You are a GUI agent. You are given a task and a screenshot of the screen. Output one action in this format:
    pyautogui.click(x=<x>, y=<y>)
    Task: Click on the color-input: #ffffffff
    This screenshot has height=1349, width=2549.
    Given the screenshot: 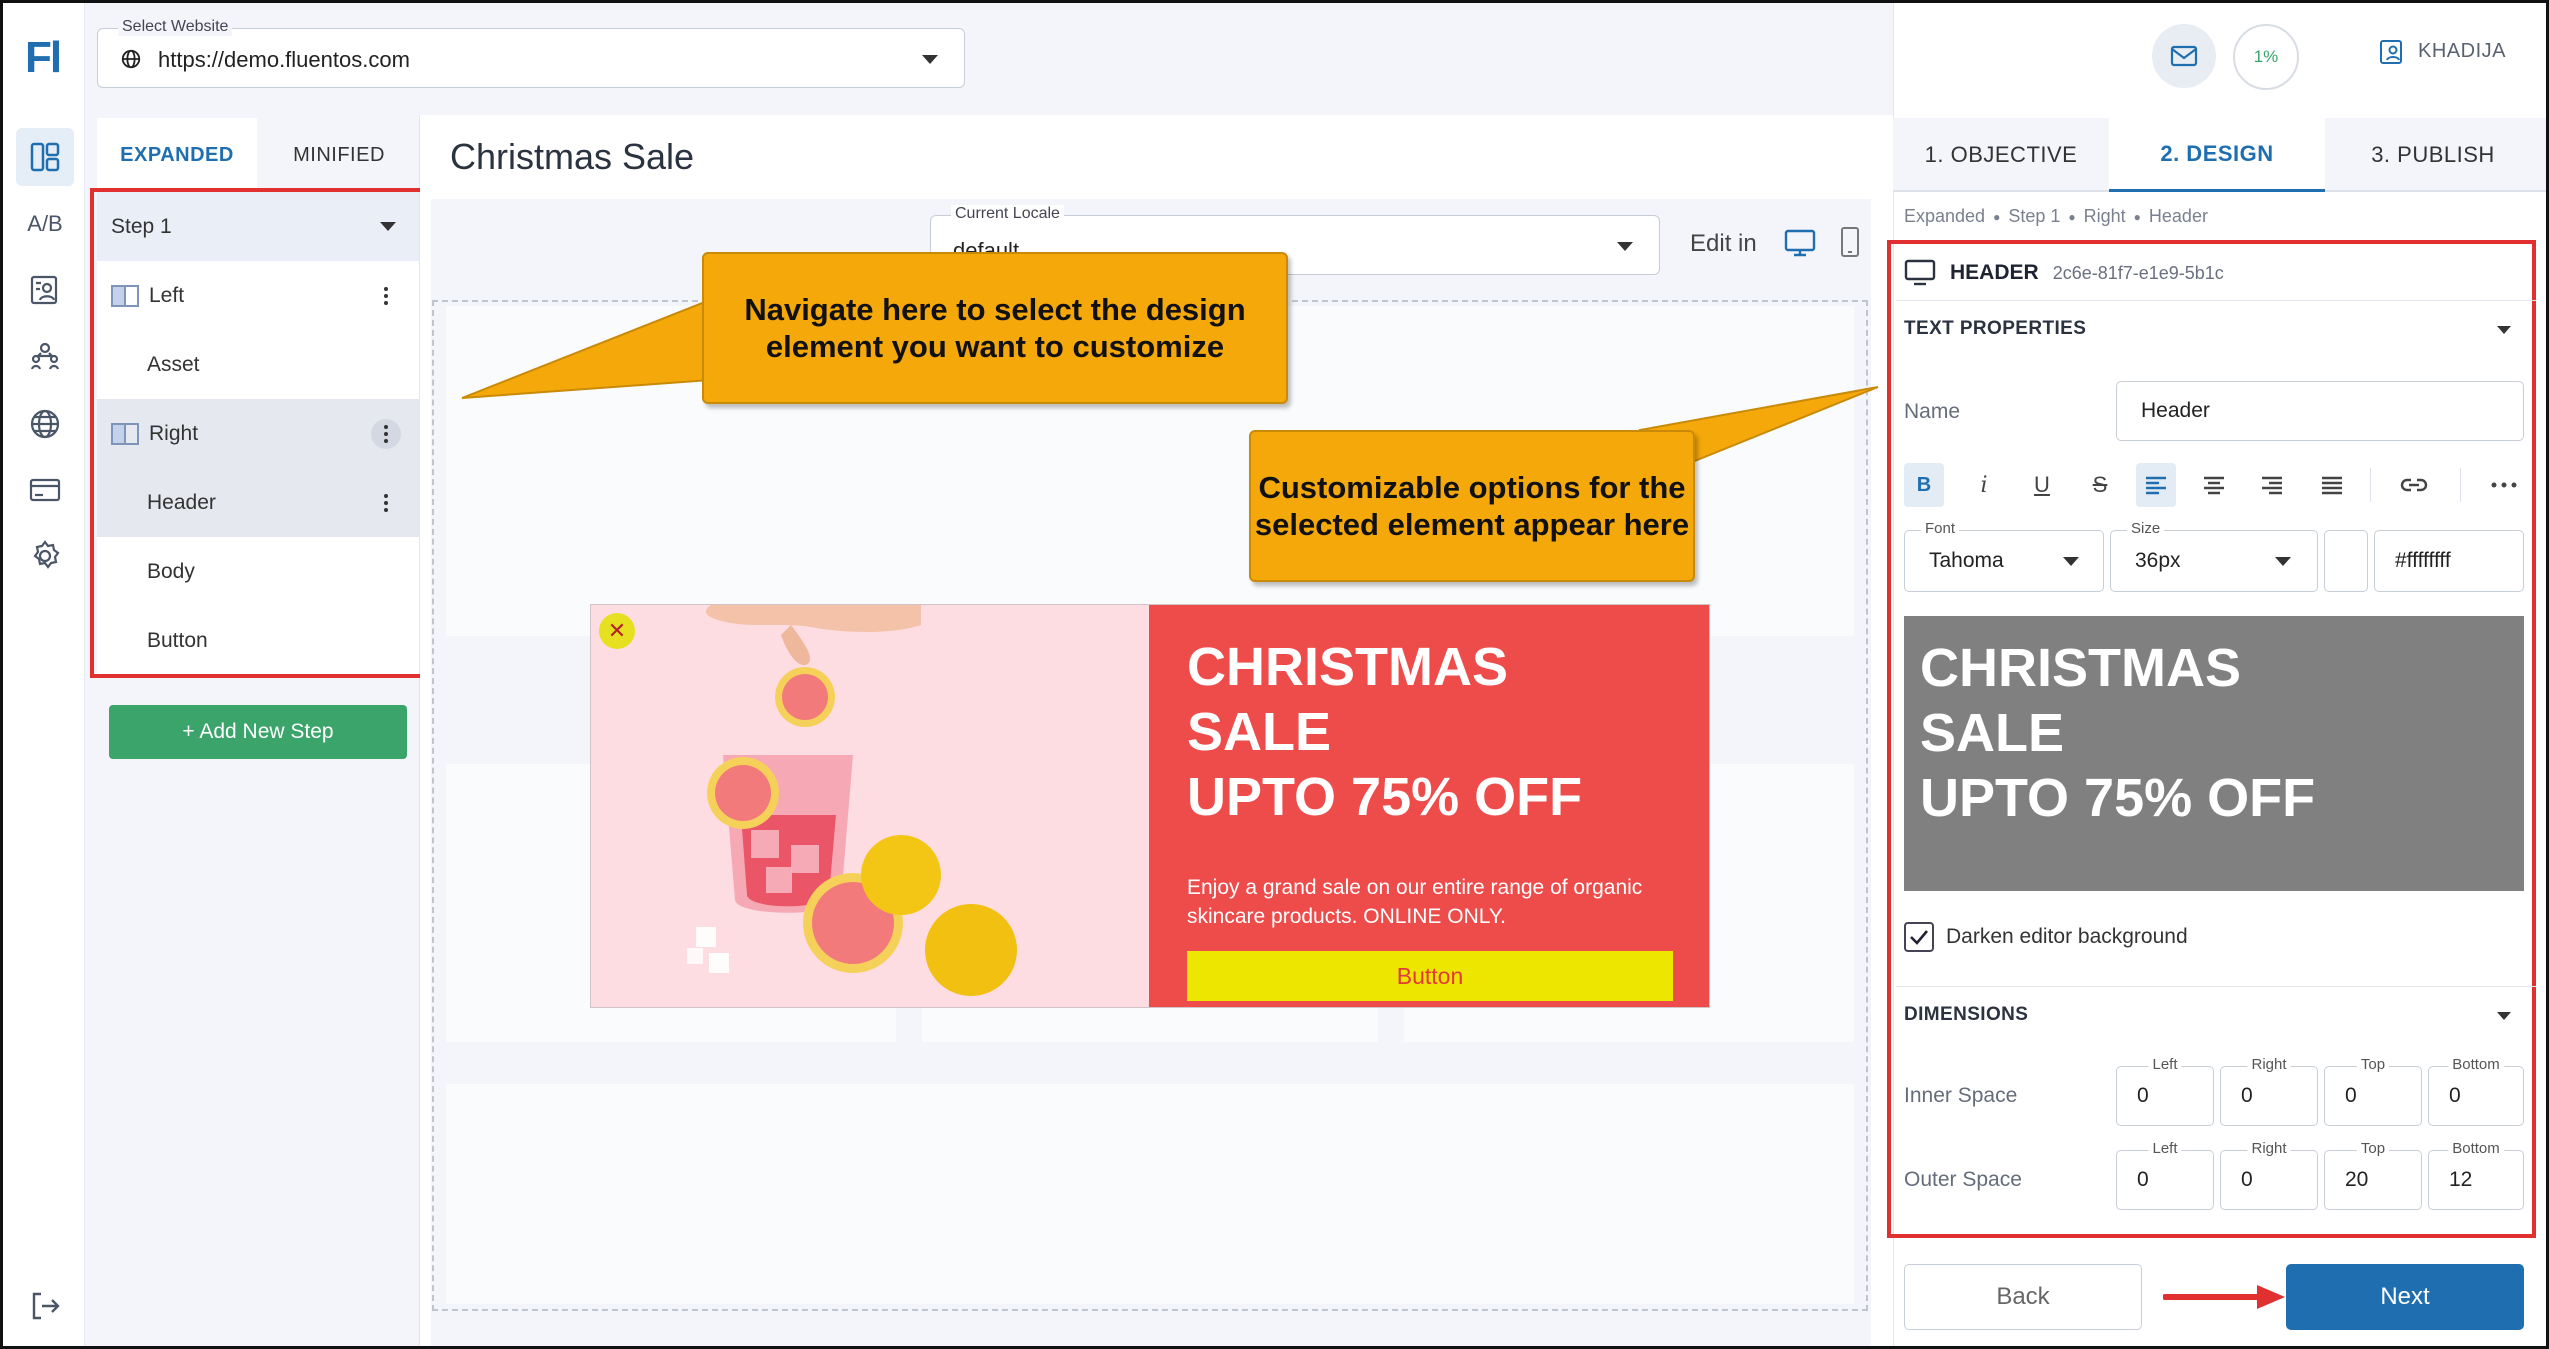 What is the action you would take?
    pyautogui.click(x=2449, y=561)
    